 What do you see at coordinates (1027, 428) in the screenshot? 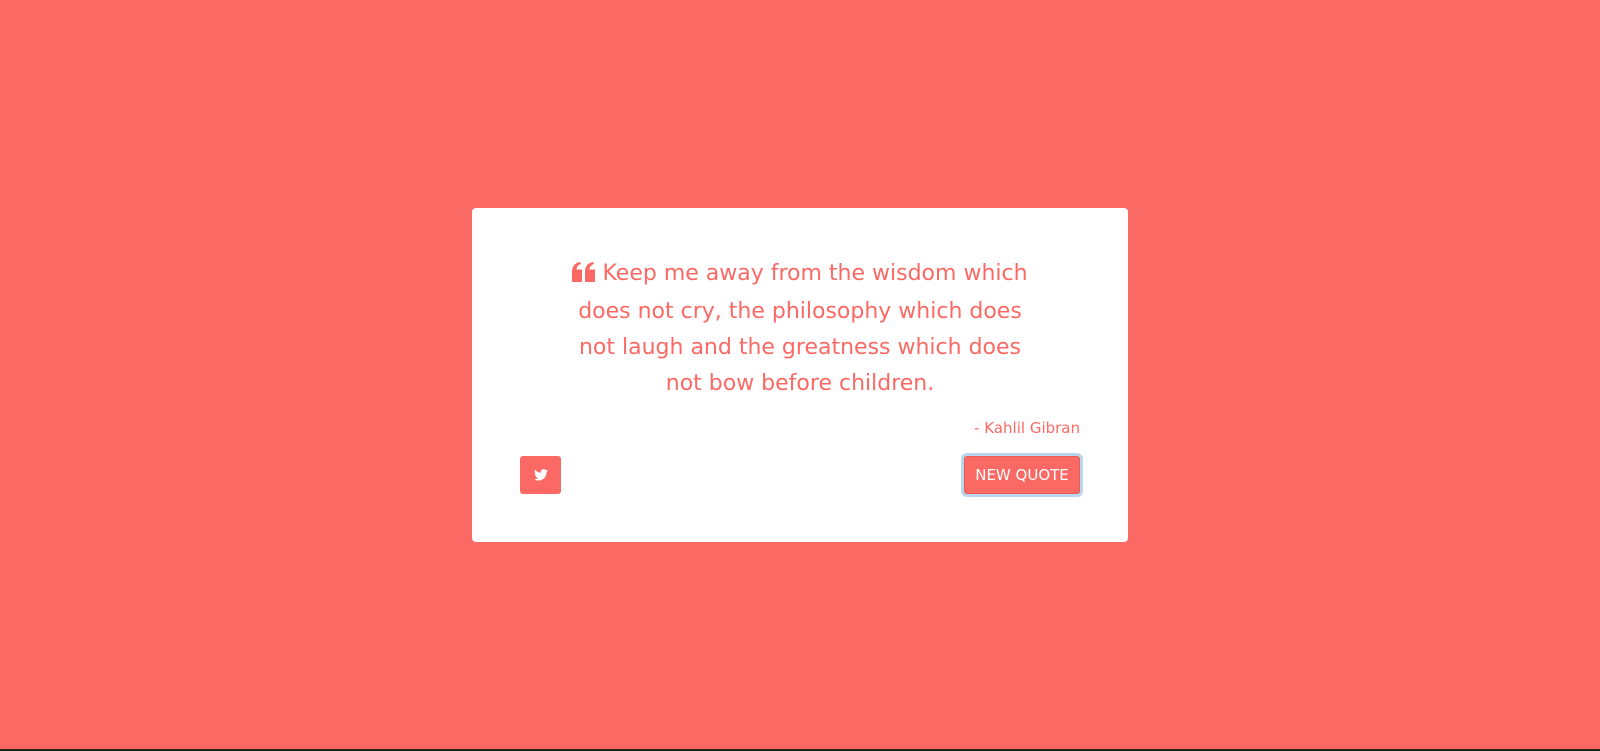
I see `quote-author: - Kahlil Gibran` at bounding box center [1027, 428].